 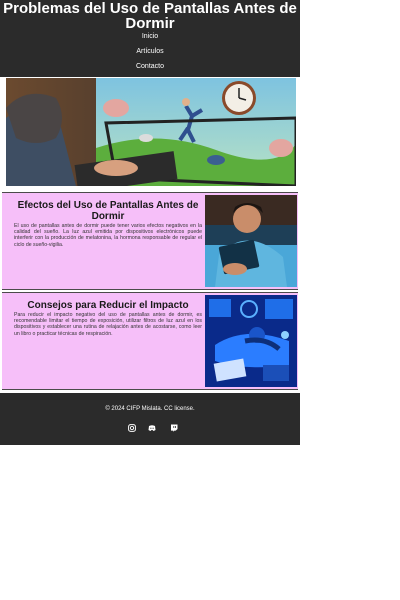 I want to click on instagram-icon, so click(x=132, y=425).